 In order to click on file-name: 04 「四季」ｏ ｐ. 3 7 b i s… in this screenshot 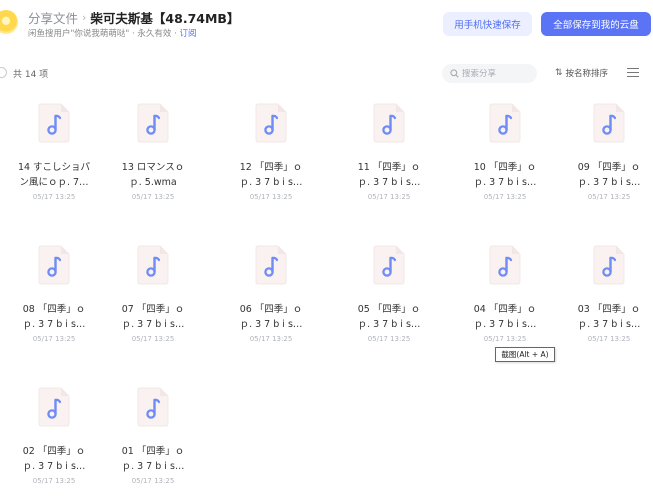, I will do `click(505, 317)`.